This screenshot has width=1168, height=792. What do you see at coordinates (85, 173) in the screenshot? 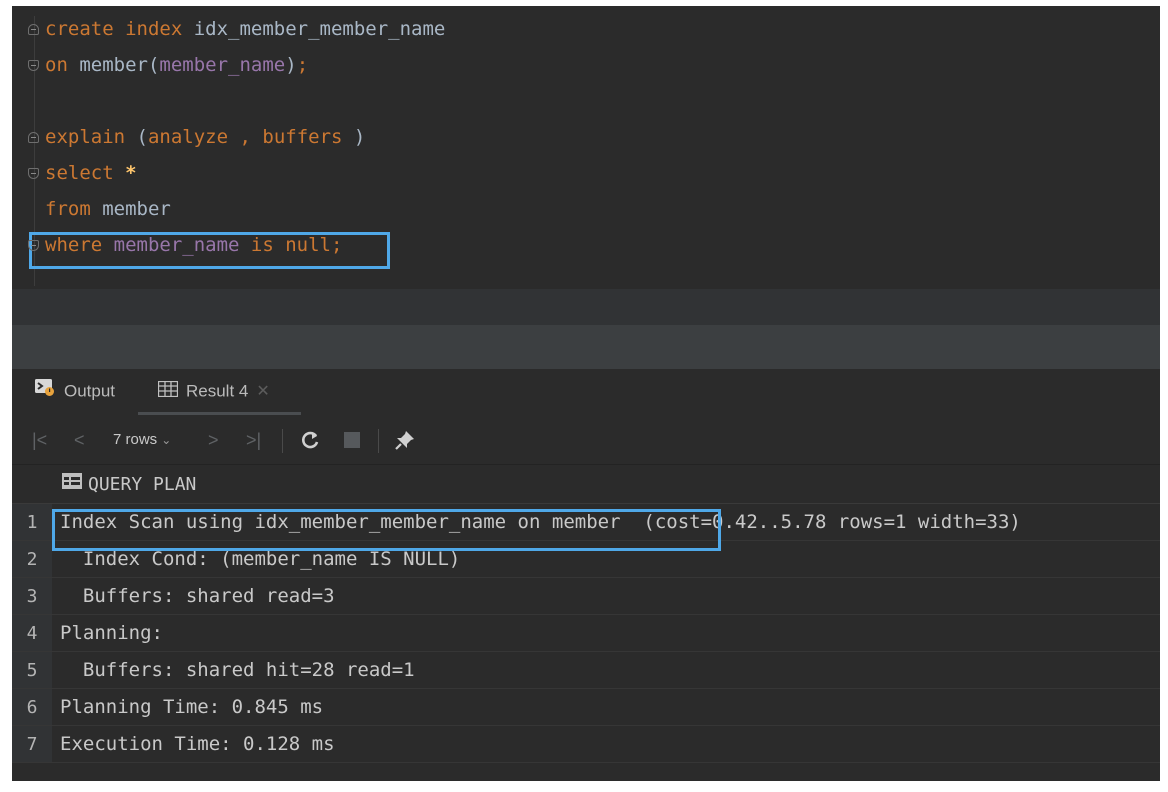
I see `code-token: select` at bounding box center [85, 173].